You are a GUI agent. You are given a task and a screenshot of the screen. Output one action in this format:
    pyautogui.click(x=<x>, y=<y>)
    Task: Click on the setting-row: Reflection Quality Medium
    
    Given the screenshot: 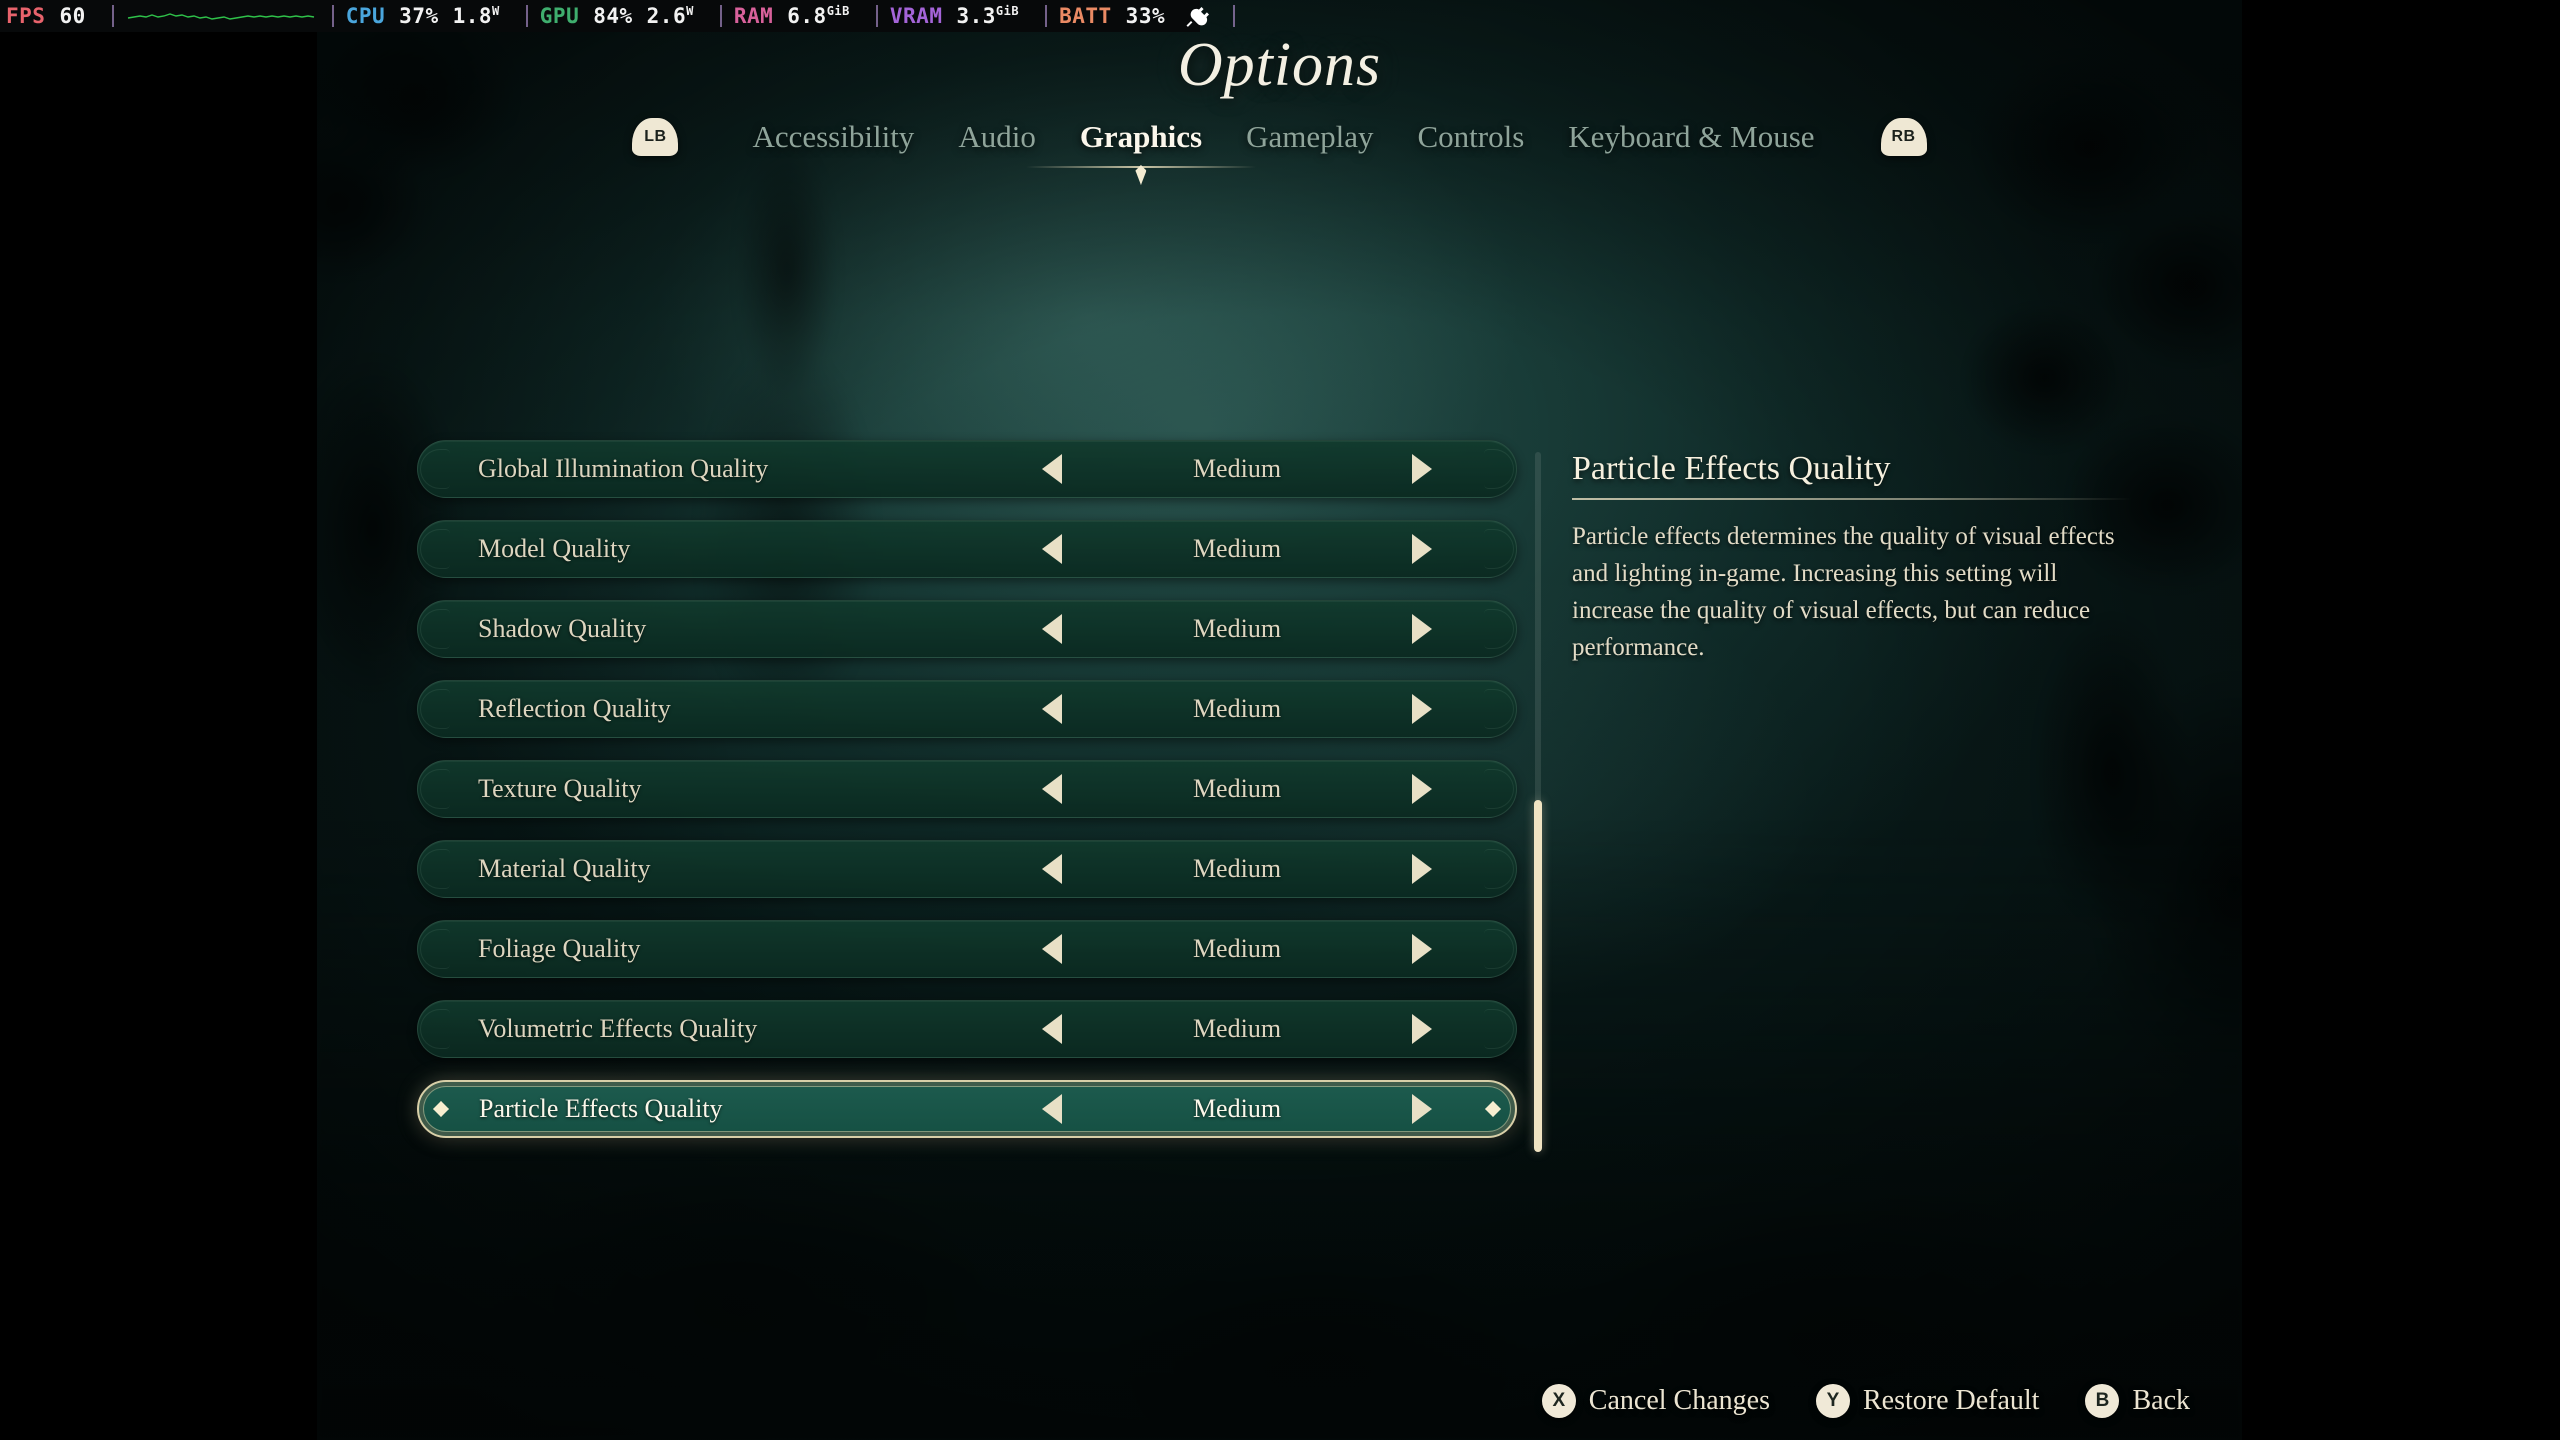 What is the action you would take?
    pyautogui.click(x=967, y=709)
    